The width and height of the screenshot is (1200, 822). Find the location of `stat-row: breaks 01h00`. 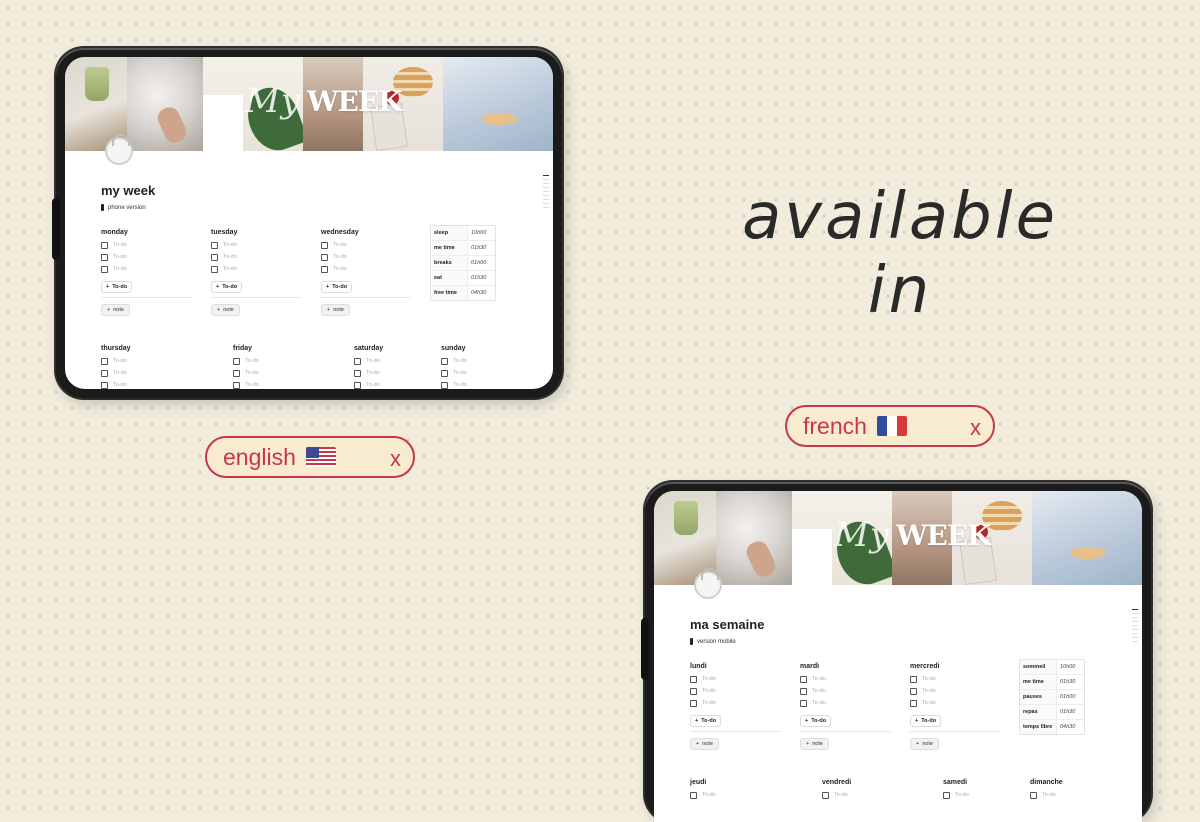

stat-row: breaks 01h00 is located at coordinates (463, 262).